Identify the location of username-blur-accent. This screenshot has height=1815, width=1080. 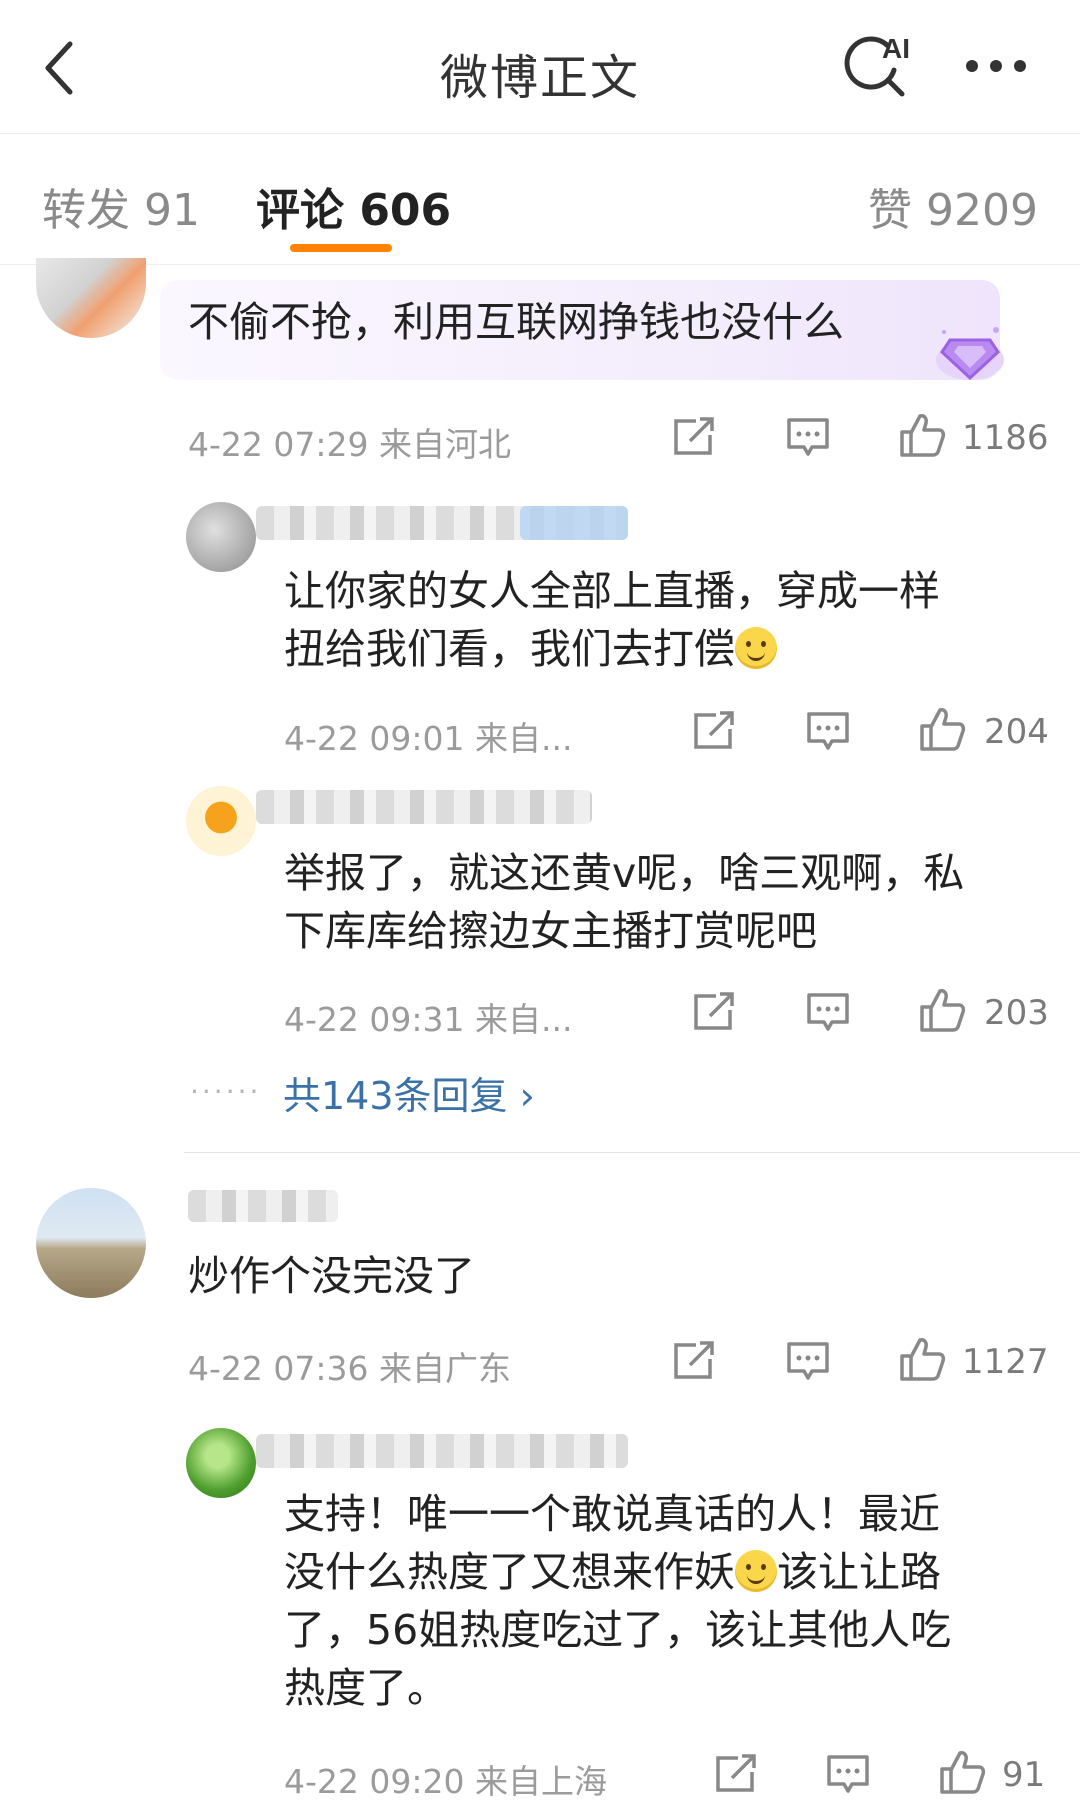
(574, 523).